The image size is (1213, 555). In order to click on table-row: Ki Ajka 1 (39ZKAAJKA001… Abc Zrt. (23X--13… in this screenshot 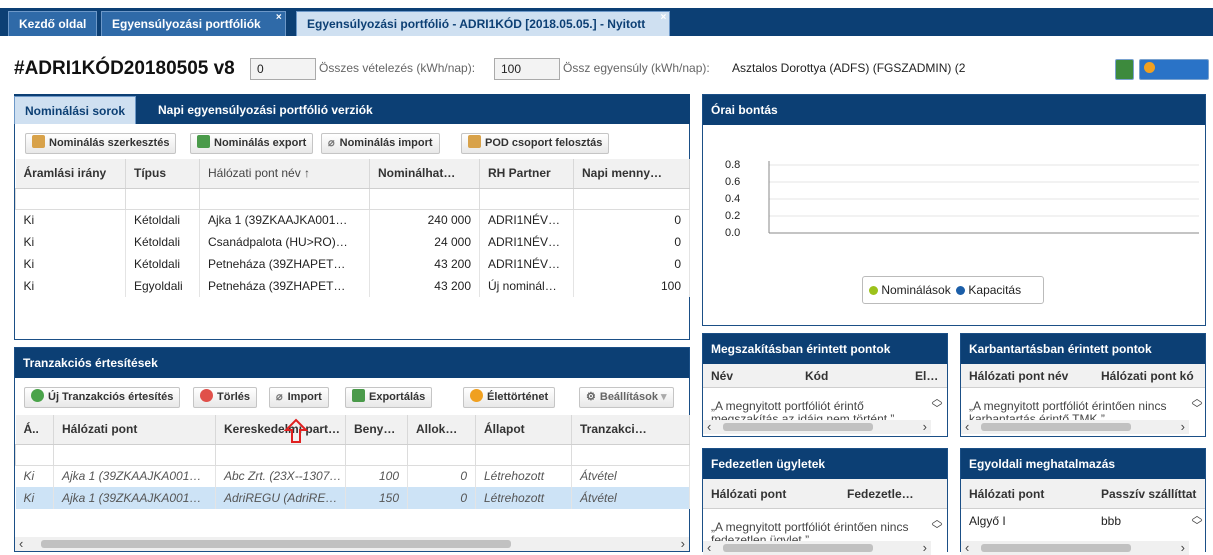, I will do `click(352, 476)`.